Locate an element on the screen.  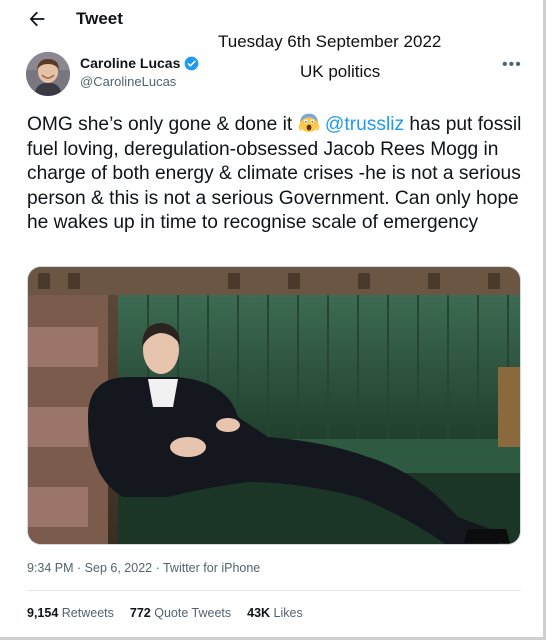
retweets-count: 9,154 is located at coordinates (43, 613).